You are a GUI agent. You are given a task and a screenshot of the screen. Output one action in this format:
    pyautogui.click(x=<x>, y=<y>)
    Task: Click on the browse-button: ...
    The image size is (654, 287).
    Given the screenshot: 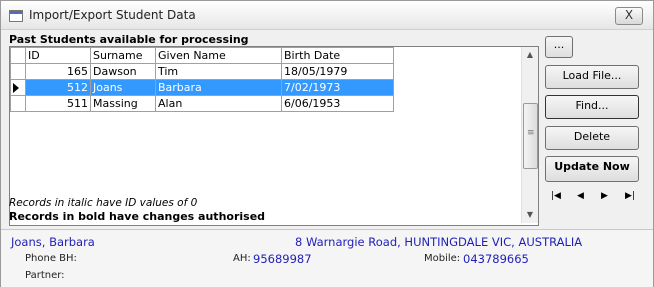 What is the action you would take?
    pyautogui.click(x=559, y=47)
    